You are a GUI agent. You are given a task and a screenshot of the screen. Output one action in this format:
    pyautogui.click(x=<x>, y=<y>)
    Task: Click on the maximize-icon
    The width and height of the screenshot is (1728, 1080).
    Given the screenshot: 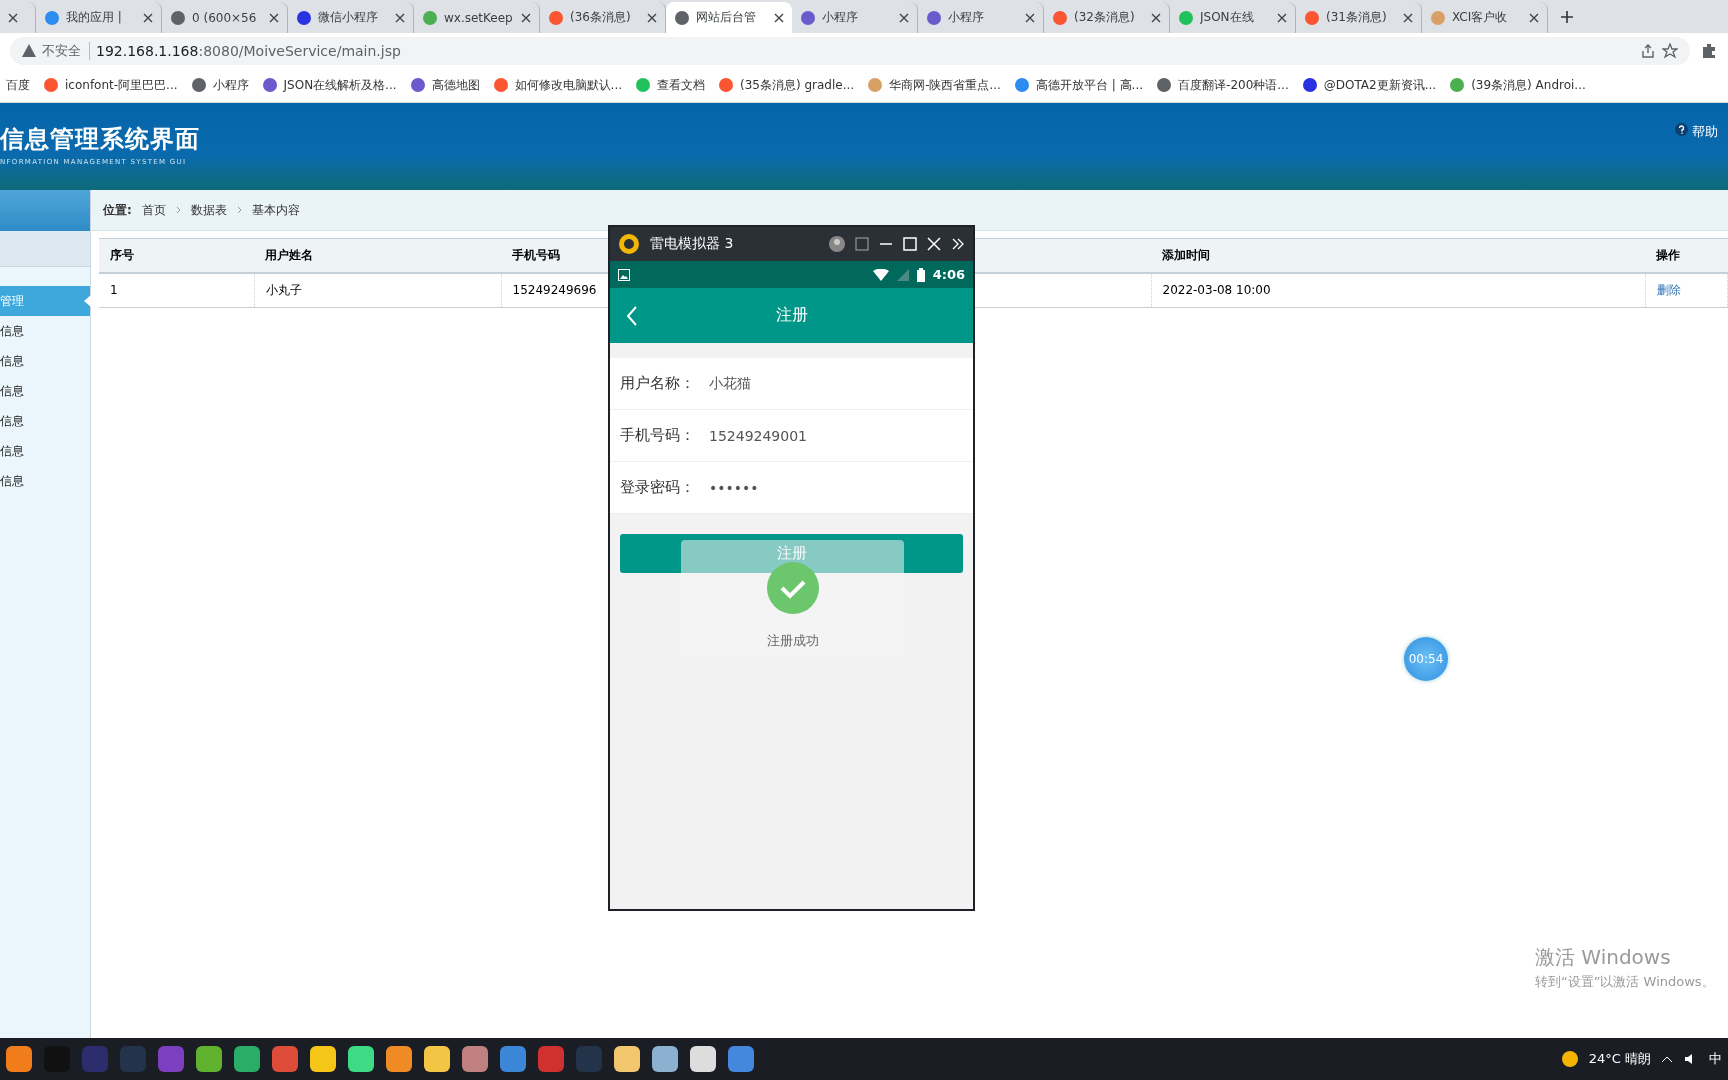 What is the action you would take?
    pyautogui.click(x=910, y=244)
    